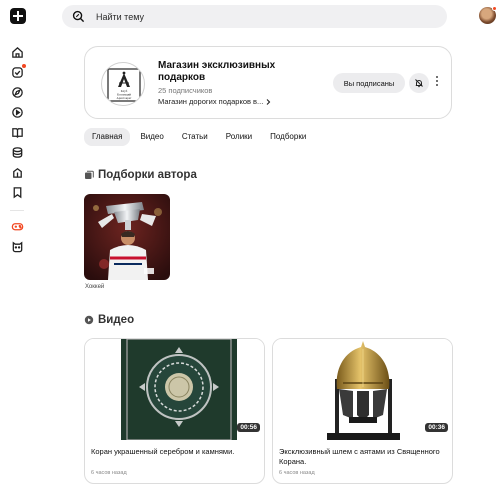  Describe the element at coordinates (89, 320) in the screenshot. I see `video-section-icon` at that location.